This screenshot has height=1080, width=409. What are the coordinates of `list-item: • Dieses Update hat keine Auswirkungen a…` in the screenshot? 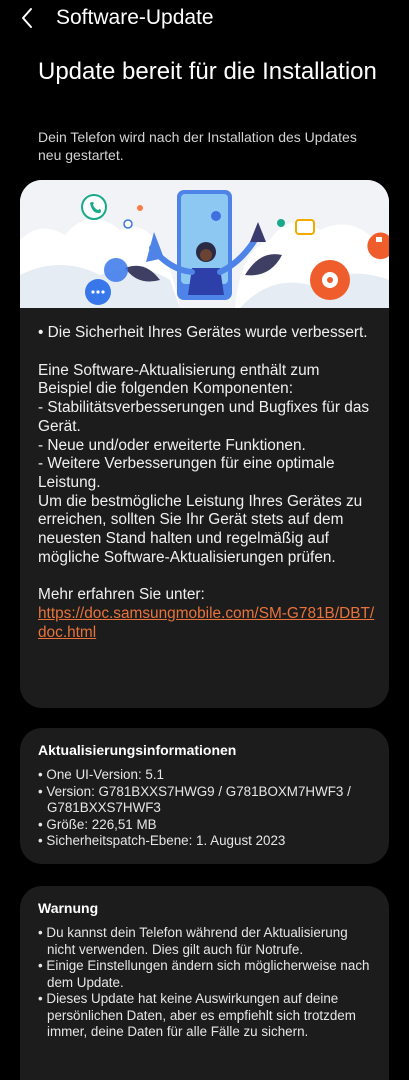 It's located at (197, 1015).